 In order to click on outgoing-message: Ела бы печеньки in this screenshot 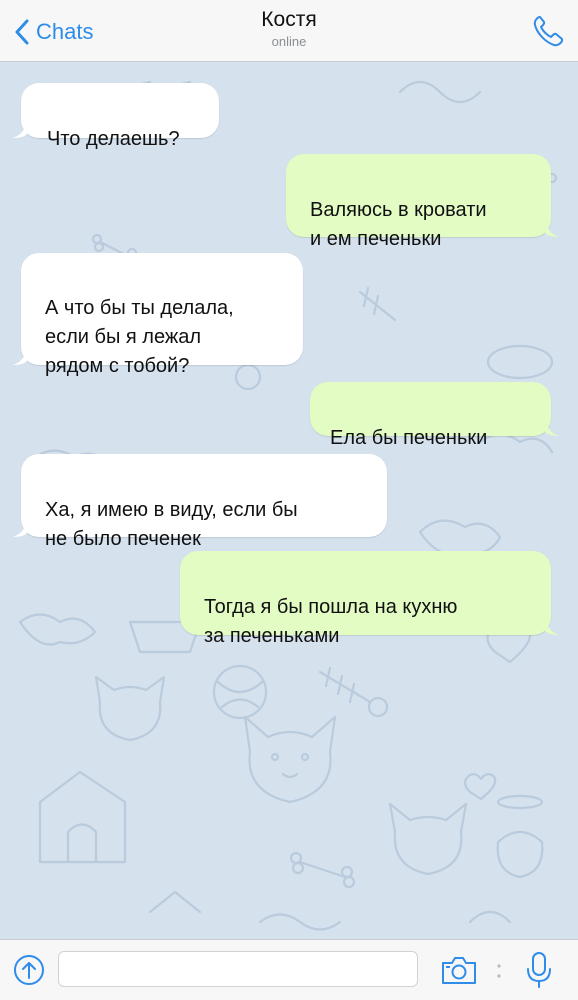, I will do `click(434, 415)`.